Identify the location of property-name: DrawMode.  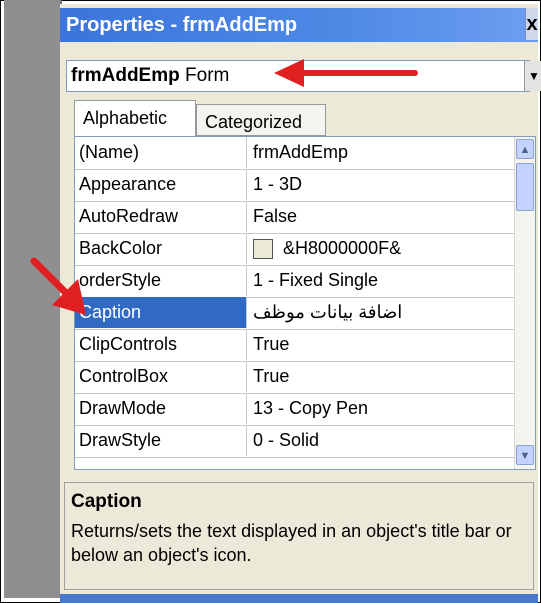
(161, 408).